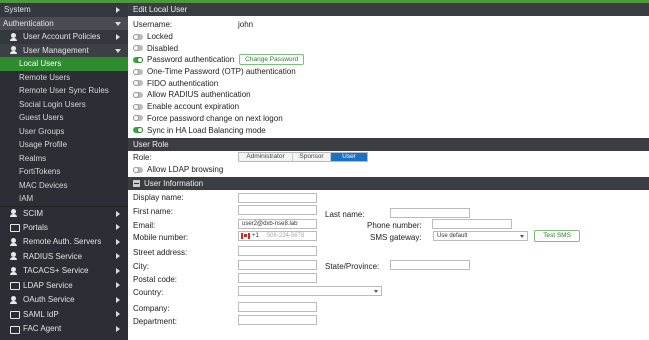 This screenshot has width=649, height=340. I want to click on users-icon, so click(14, 50).